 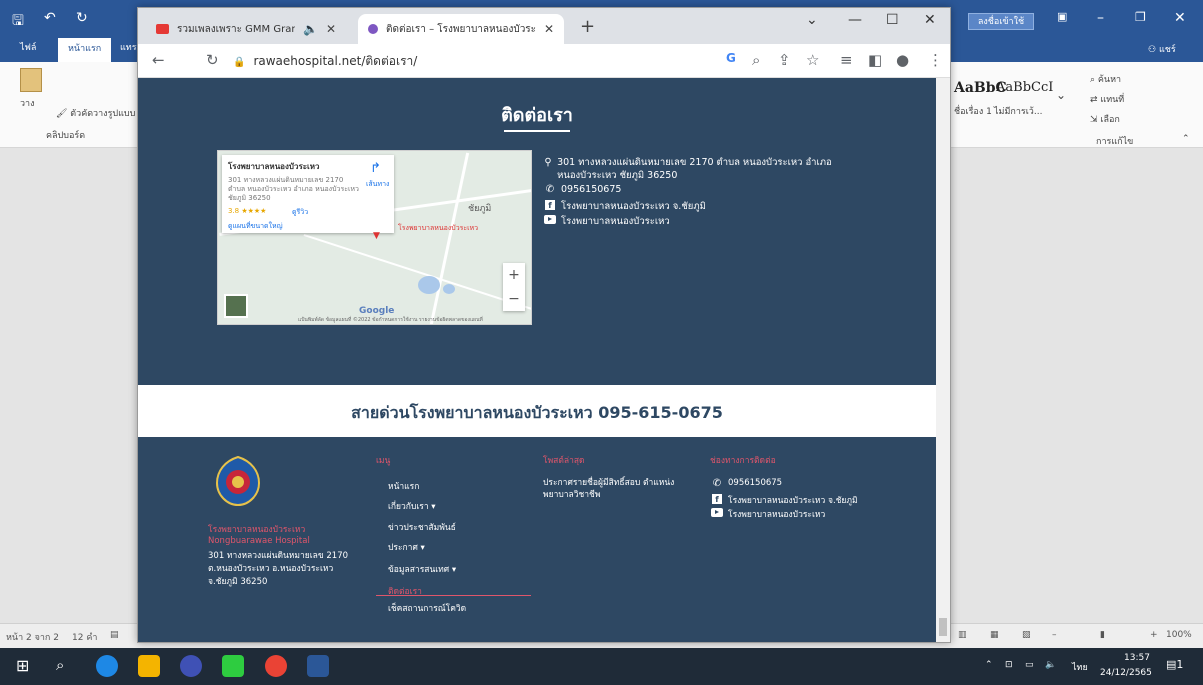 I want to click on read-mode-icon: ▥, so click(x=962, y=635).